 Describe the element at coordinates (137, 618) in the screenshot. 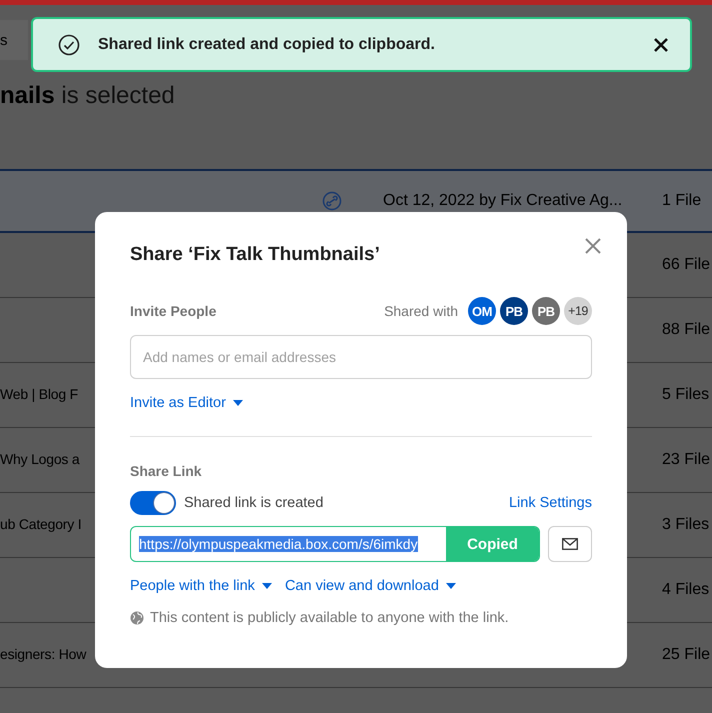

I see `globe-icon` at that location.